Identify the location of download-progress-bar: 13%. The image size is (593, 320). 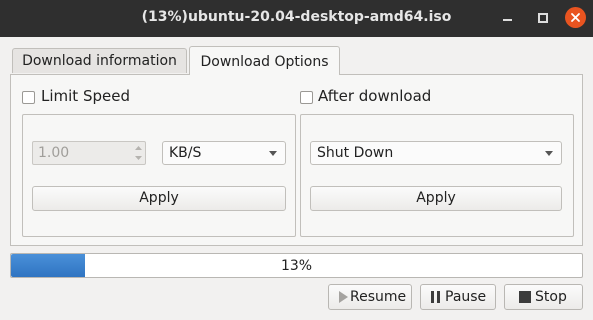
(296, 265).